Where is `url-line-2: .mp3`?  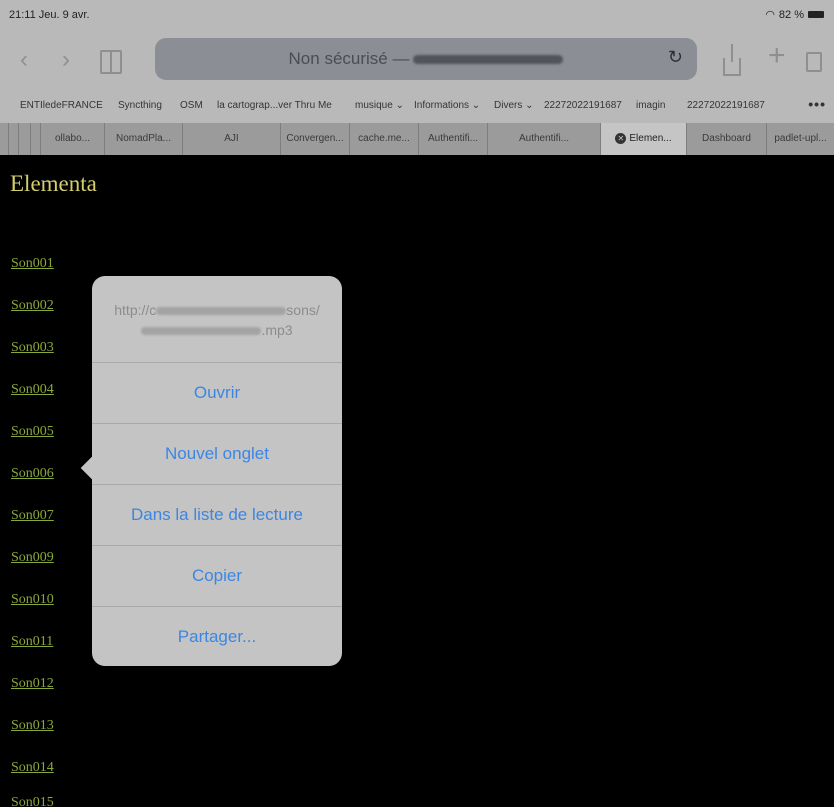 url-line-2: .mp3 is located at coordinates (217, 330).